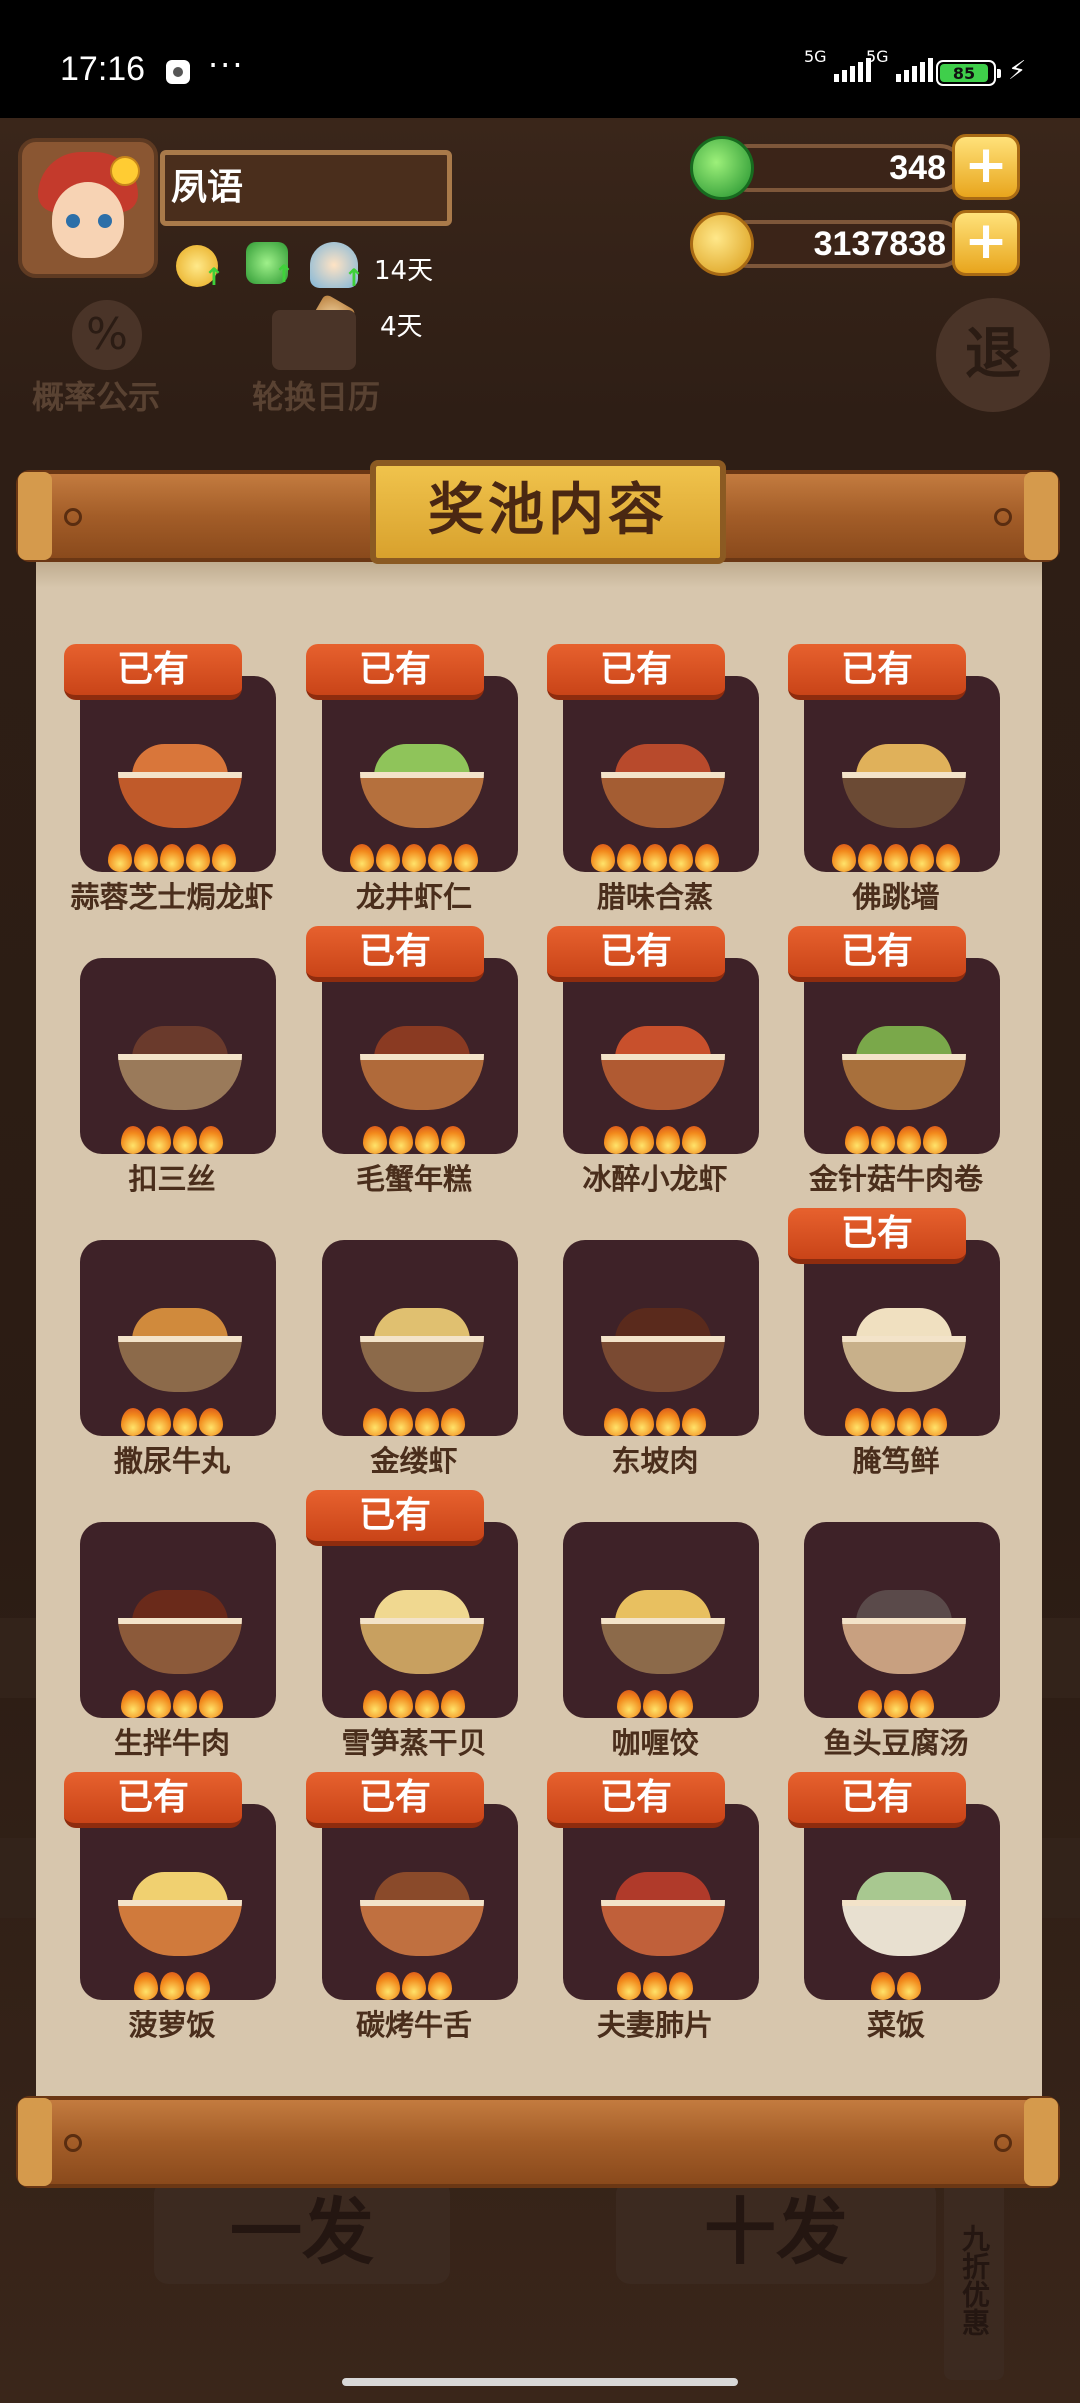 The width and height of the screenshot is (1080, 2403). I want to click on jade-boost-icon: ↑, so click(270, 265).